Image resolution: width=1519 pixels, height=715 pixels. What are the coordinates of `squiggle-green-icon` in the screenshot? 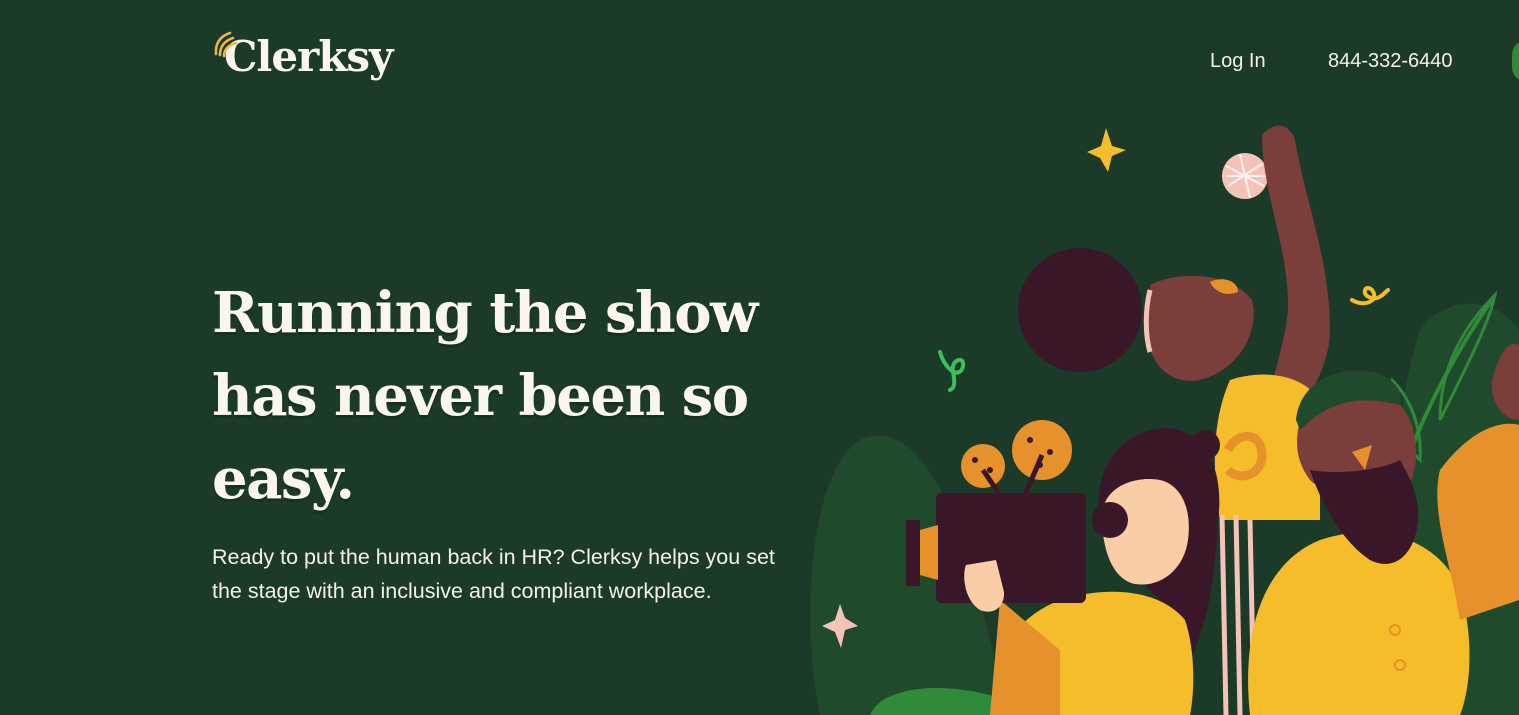 It's located at (952, 371).